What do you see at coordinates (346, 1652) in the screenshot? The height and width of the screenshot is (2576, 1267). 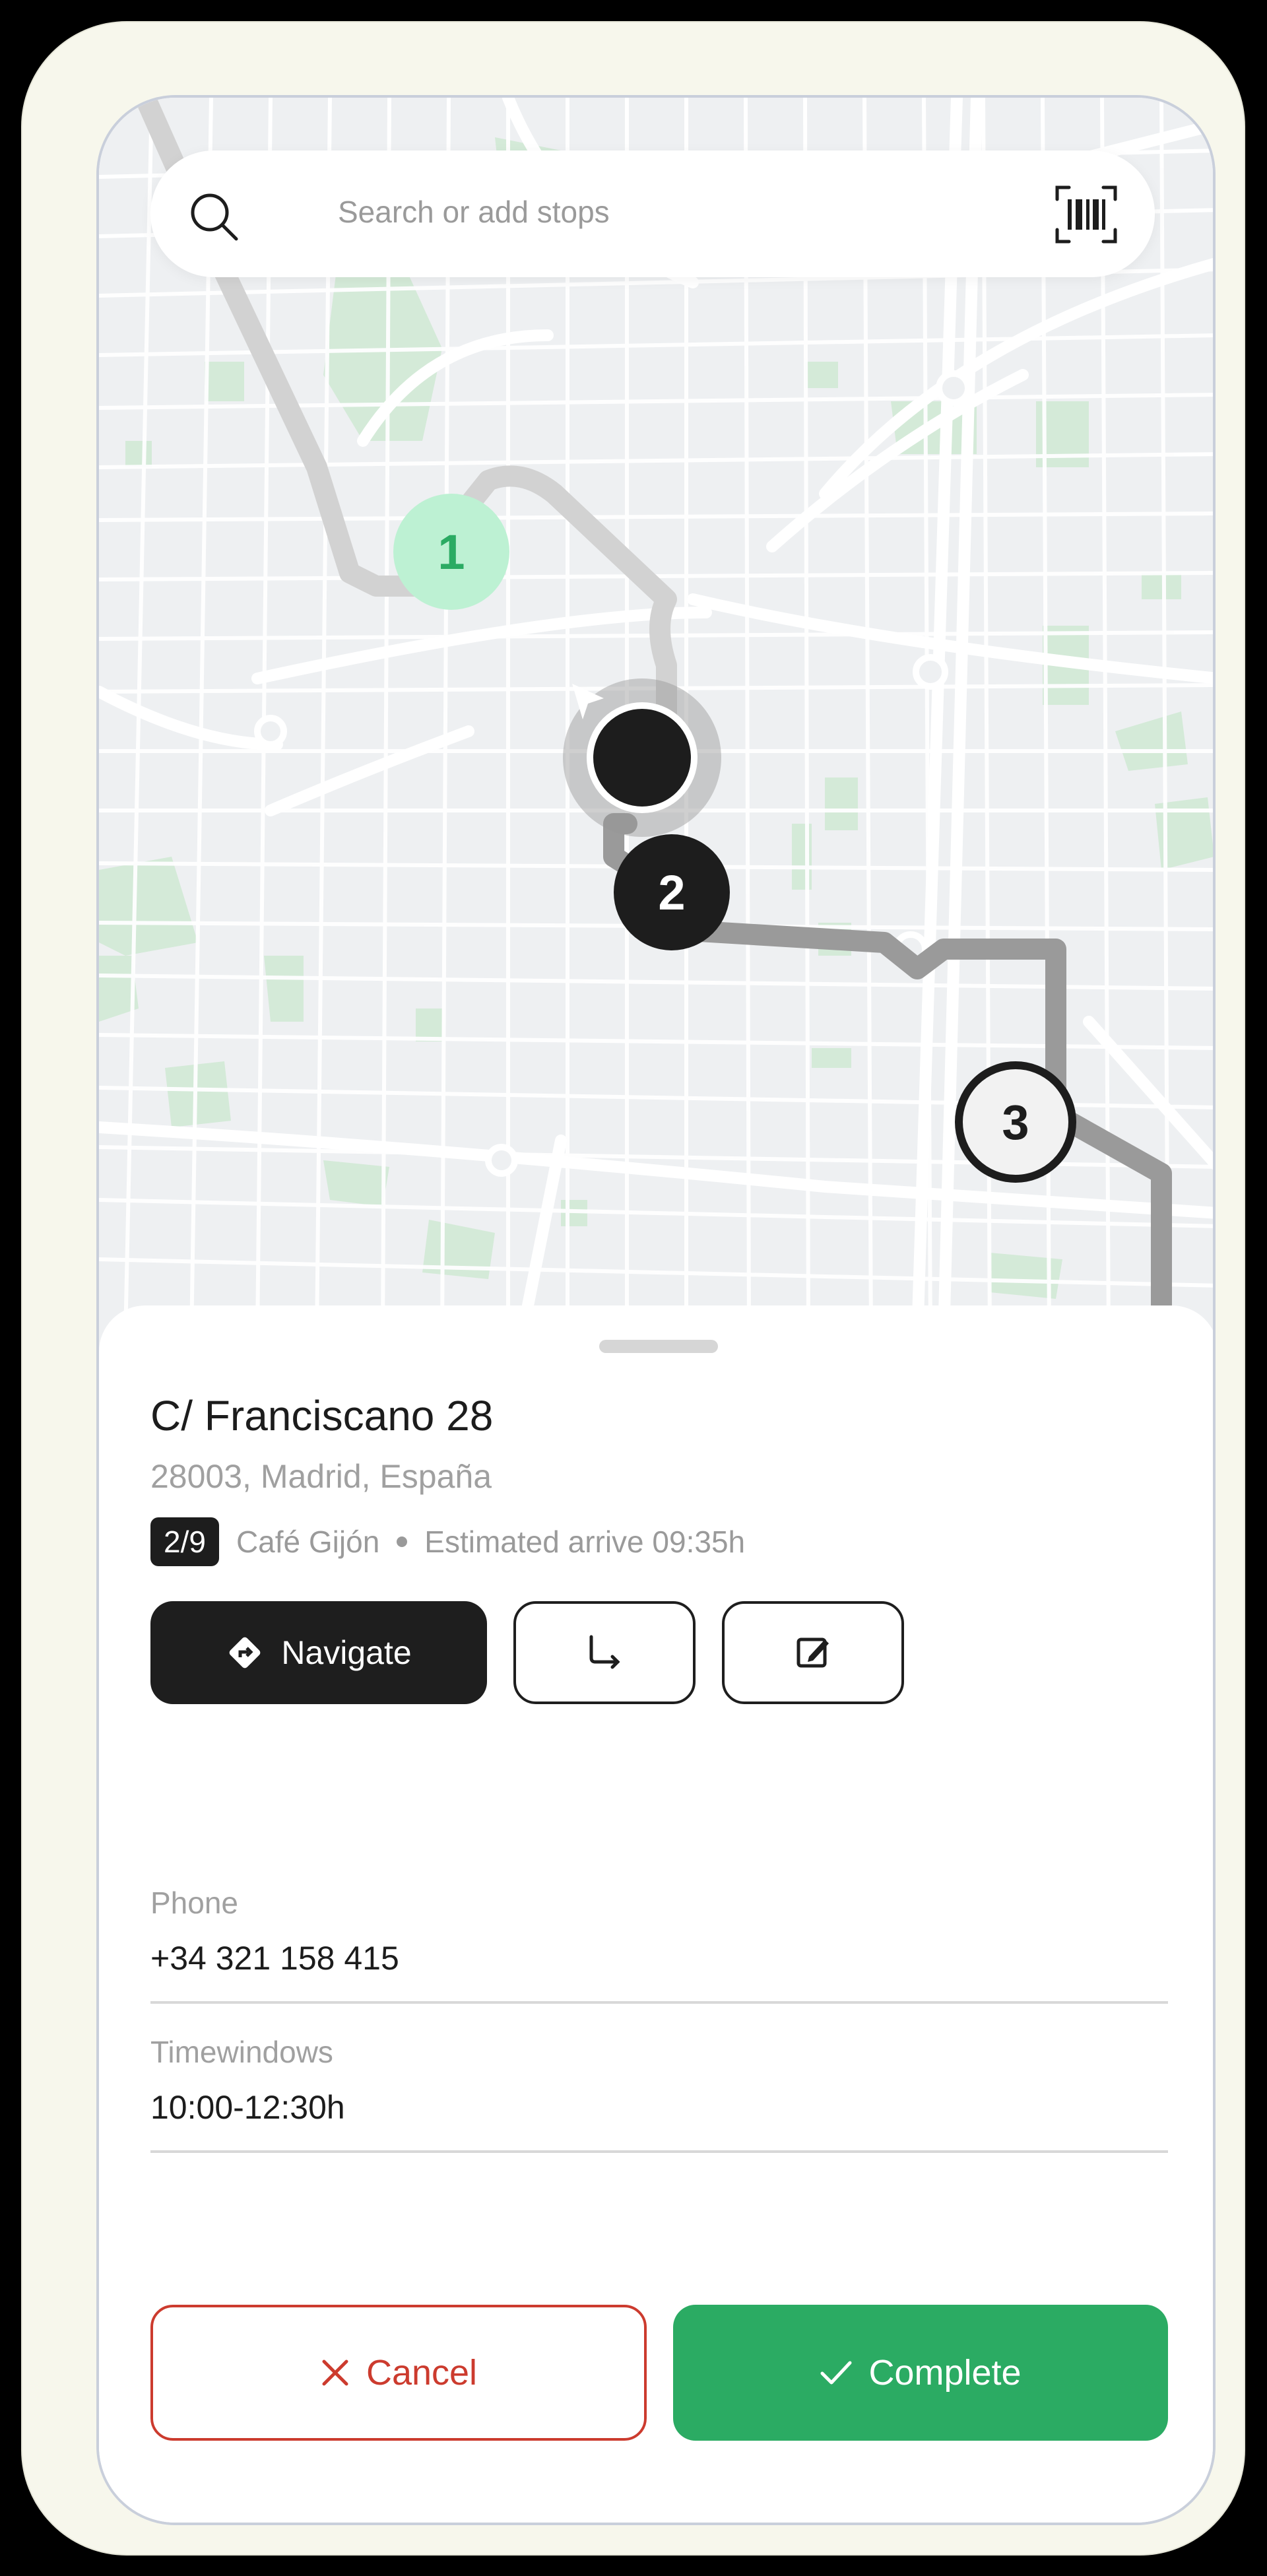 I see `navigate-label: Navigate` at bounding box center [346, 1652].